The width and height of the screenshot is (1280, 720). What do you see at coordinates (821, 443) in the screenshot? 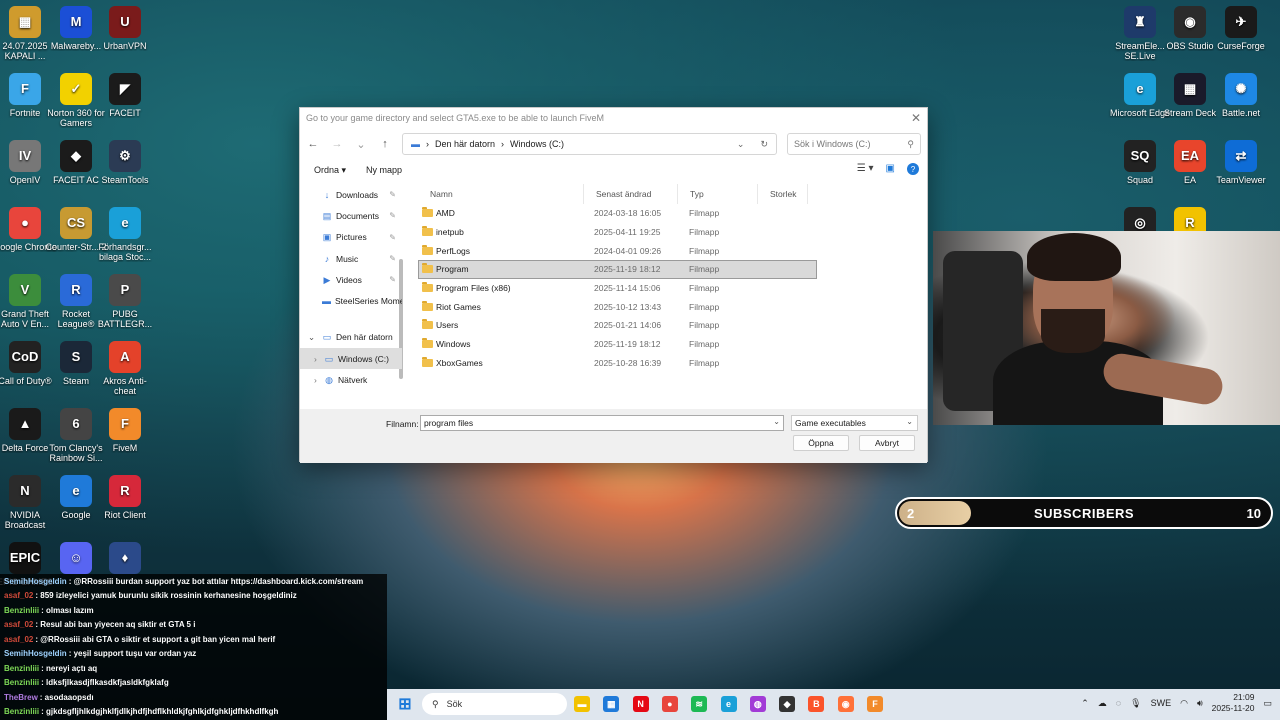
I see `open-button: Öppna` at bounding box center [821, 443].